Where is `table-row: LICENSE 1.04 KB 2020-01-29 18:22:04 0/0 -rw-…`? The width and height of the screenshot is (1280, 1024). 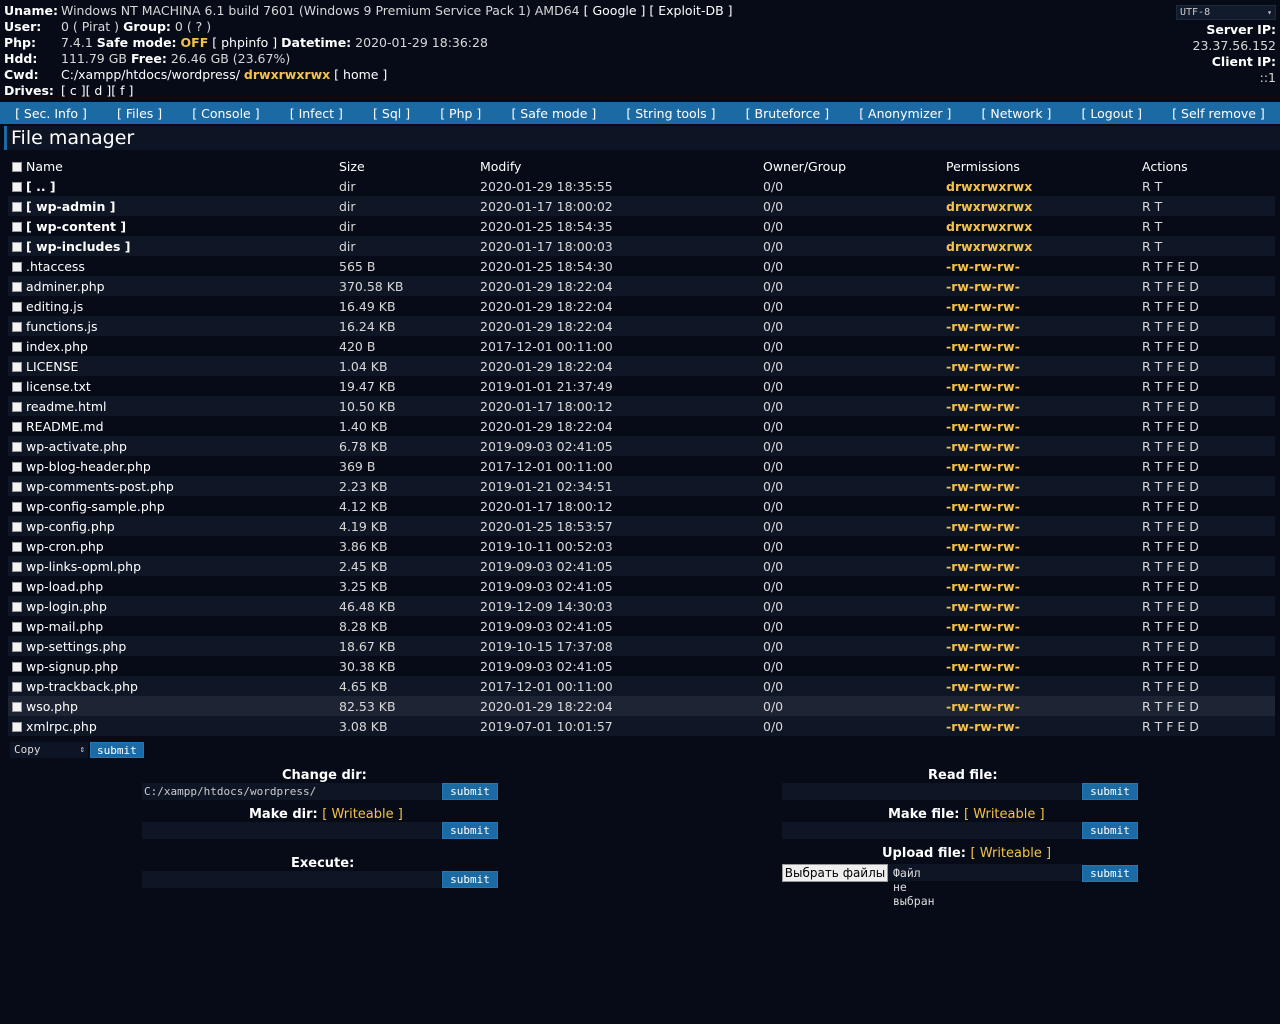
table-row: LICENSE 1.04 KB 2020-01-29 18:22:04 0/0 -rw-… is located at coordinates (641, 366).